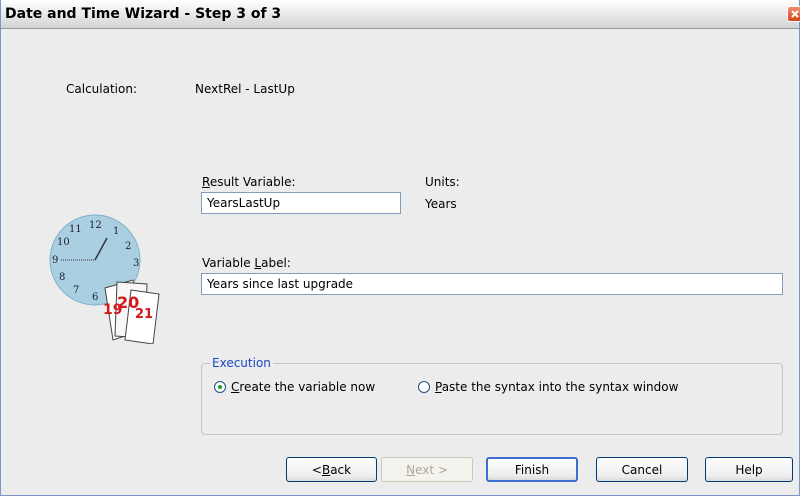 This screenshot has width=800, height=497. I want to click on finish-button: Finish, so click(532, 469).